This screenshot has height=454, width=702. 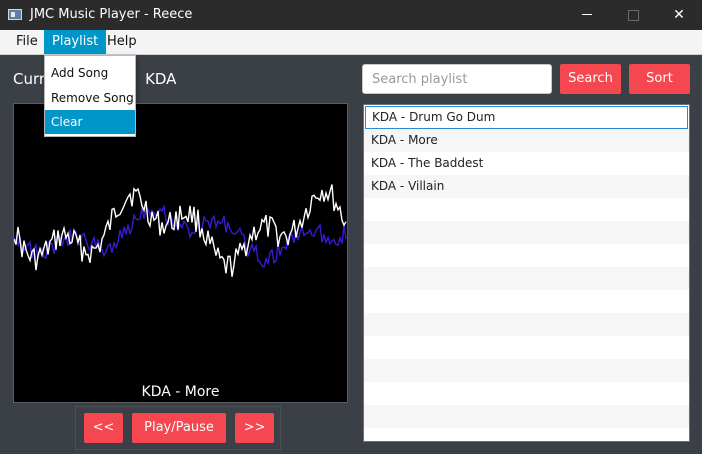 I want to click on previous-button: <<, so click(x=103, y=428).